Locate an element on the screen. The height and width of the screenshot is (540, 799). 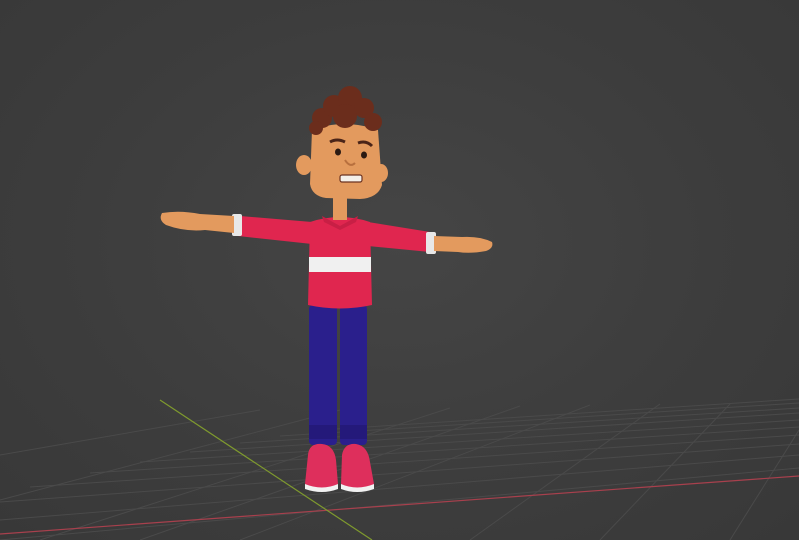
right-leg is located at coordinates (353, 375).